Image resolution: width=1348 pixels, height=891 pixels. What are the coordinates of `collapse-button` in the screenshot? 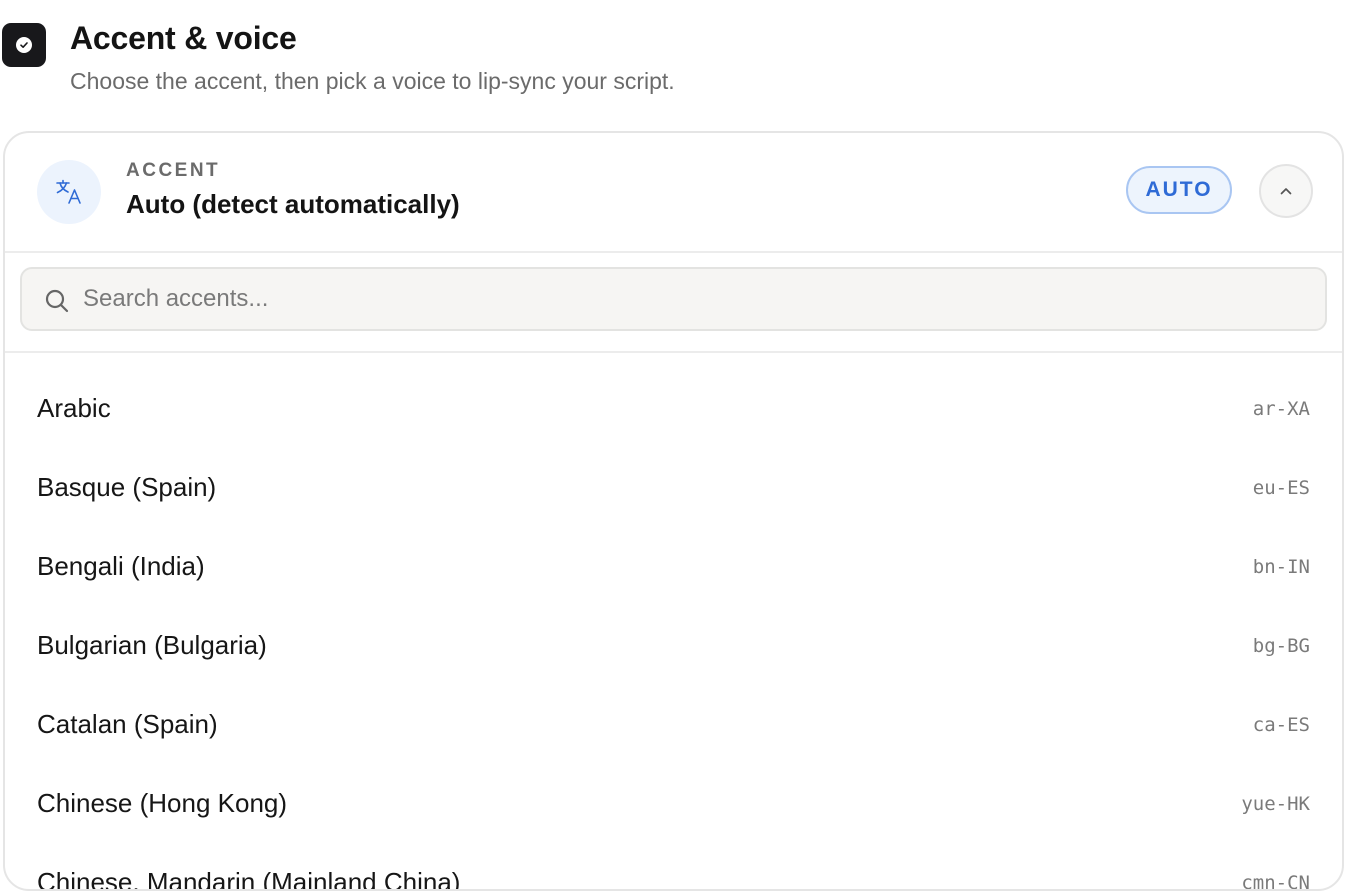 It's located at (1286, 191).